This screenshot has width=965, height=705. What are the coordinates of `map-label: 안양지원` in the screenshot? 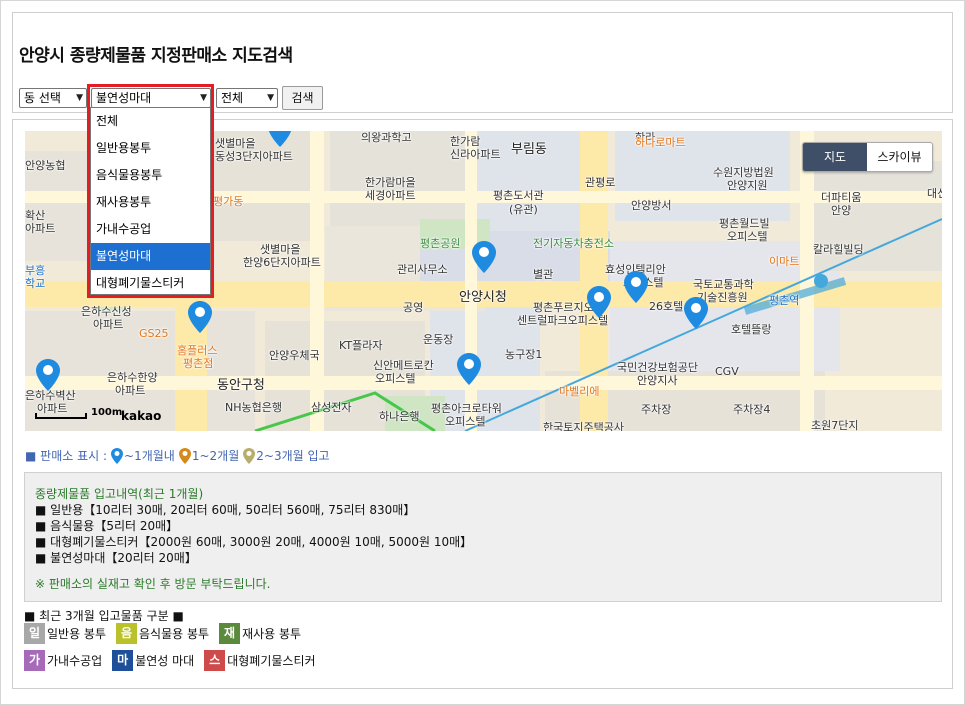 It's located at (747, 185).